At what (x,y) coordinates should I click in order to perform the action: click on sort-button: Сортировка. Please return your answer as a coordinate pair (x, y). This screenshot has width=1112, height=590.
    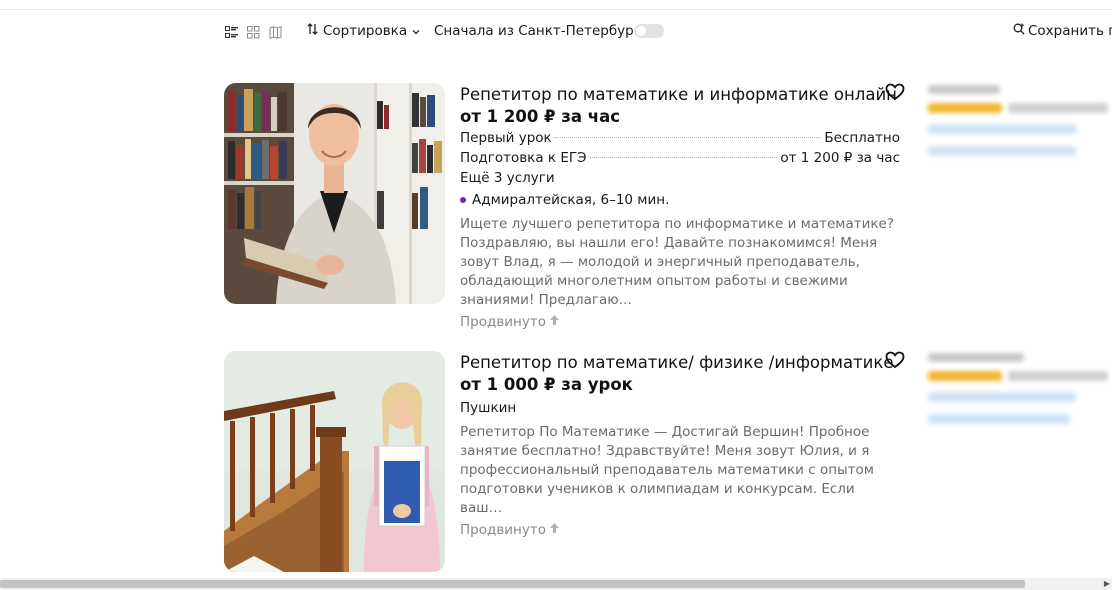
    Looking at the image, I should click on (363, 31).